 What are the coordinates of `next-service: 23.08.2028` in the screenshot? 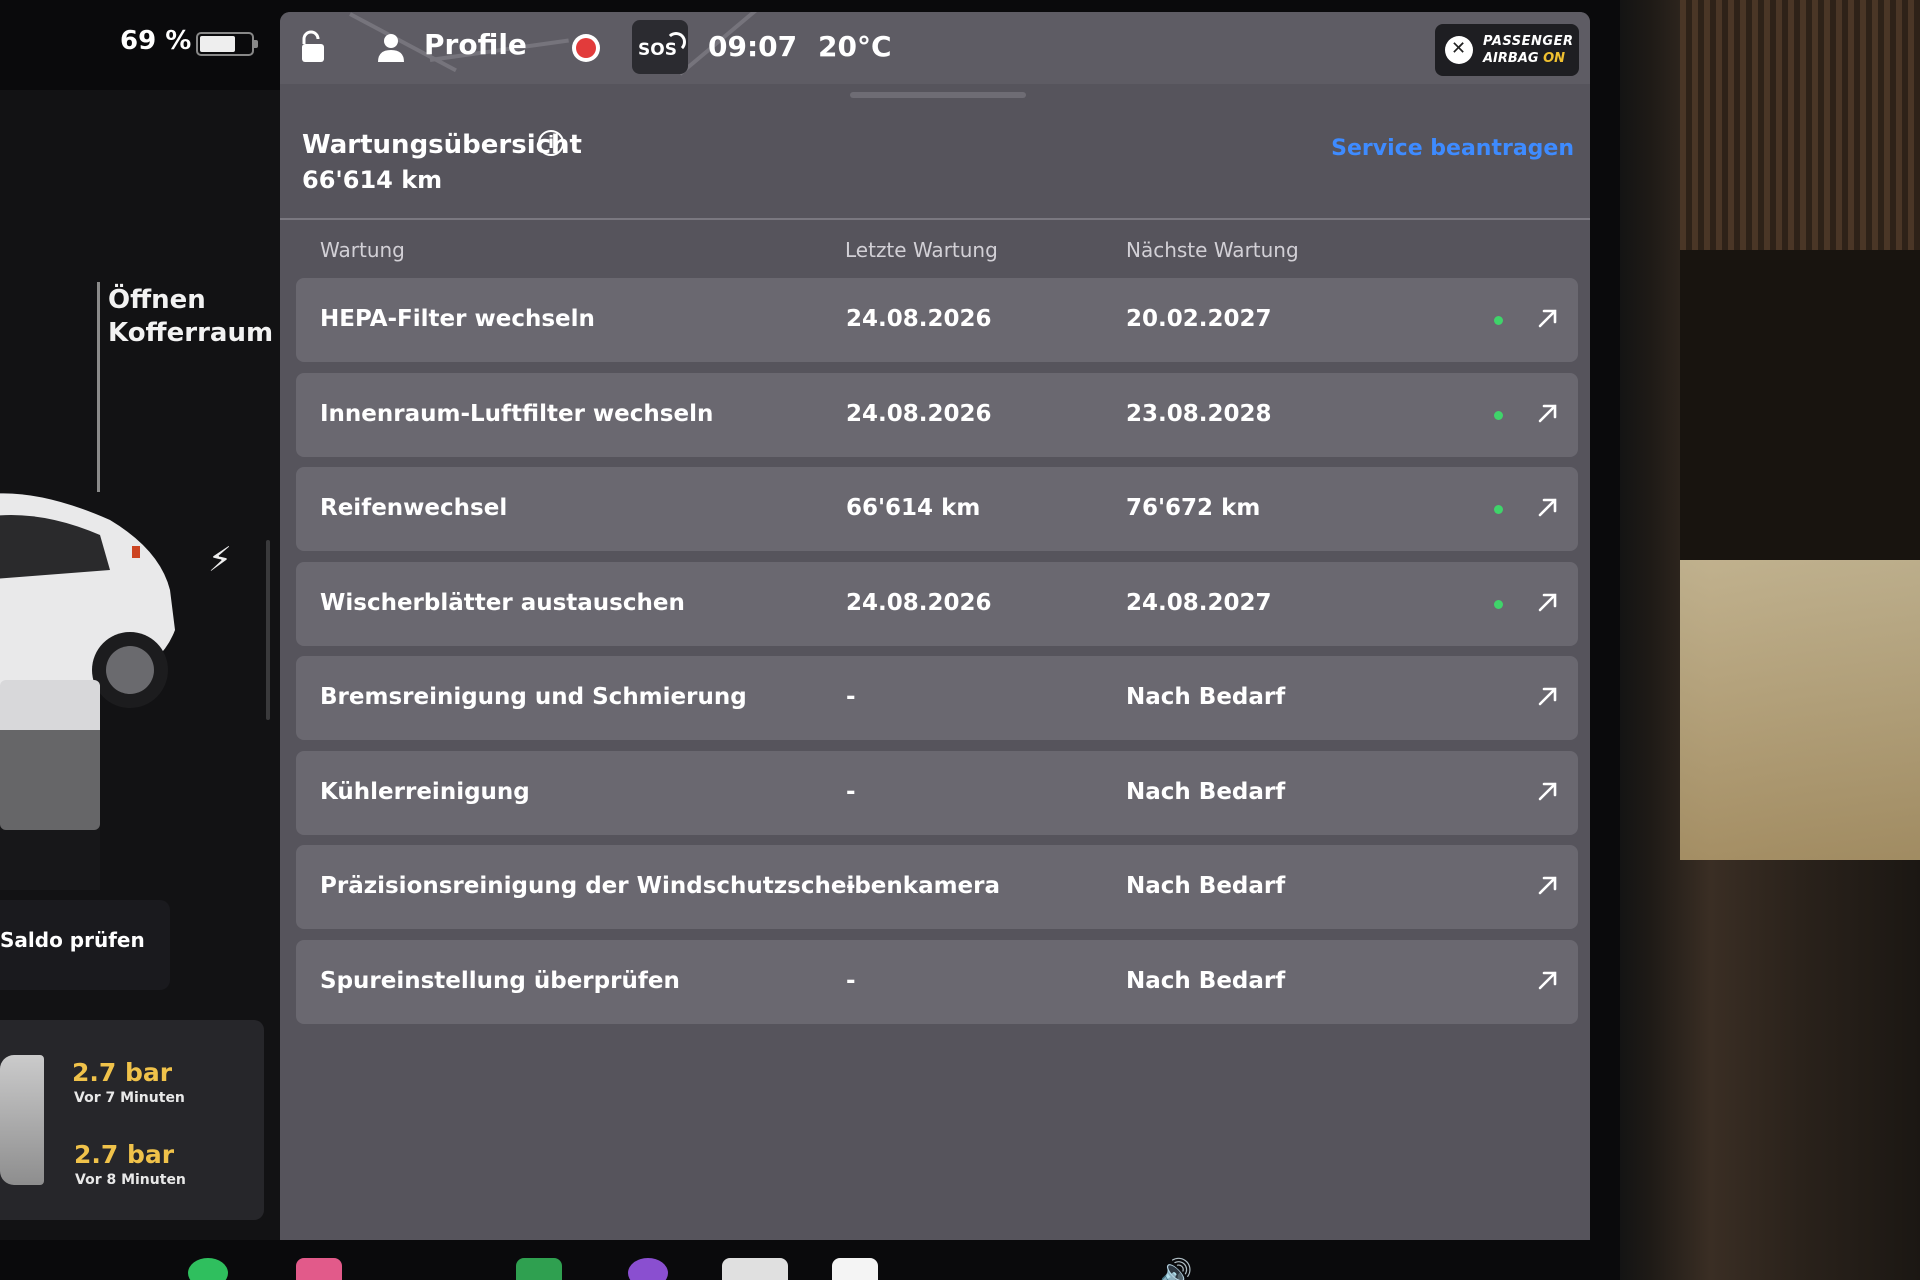 It's located at (1199, 413).